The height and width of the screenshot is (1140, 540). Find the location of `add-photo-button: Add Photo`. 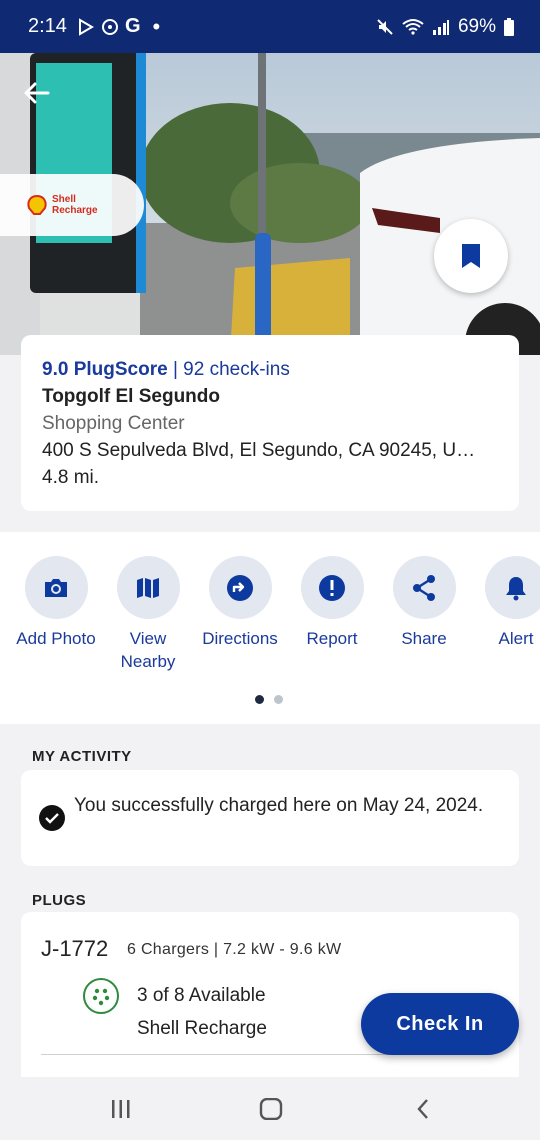

add-photo-button: Add Photo is located at coordinates (56, 603).